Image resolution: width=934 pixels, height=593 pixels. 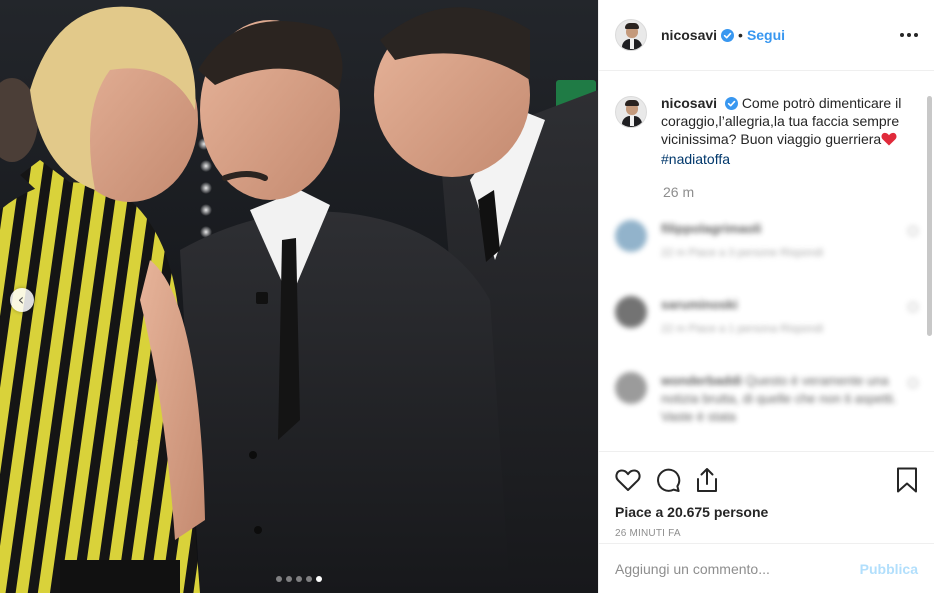 I want to click on post-actions: Piace a 20.675 persone 26 MINUTI FA, so click(x=766, y=495).